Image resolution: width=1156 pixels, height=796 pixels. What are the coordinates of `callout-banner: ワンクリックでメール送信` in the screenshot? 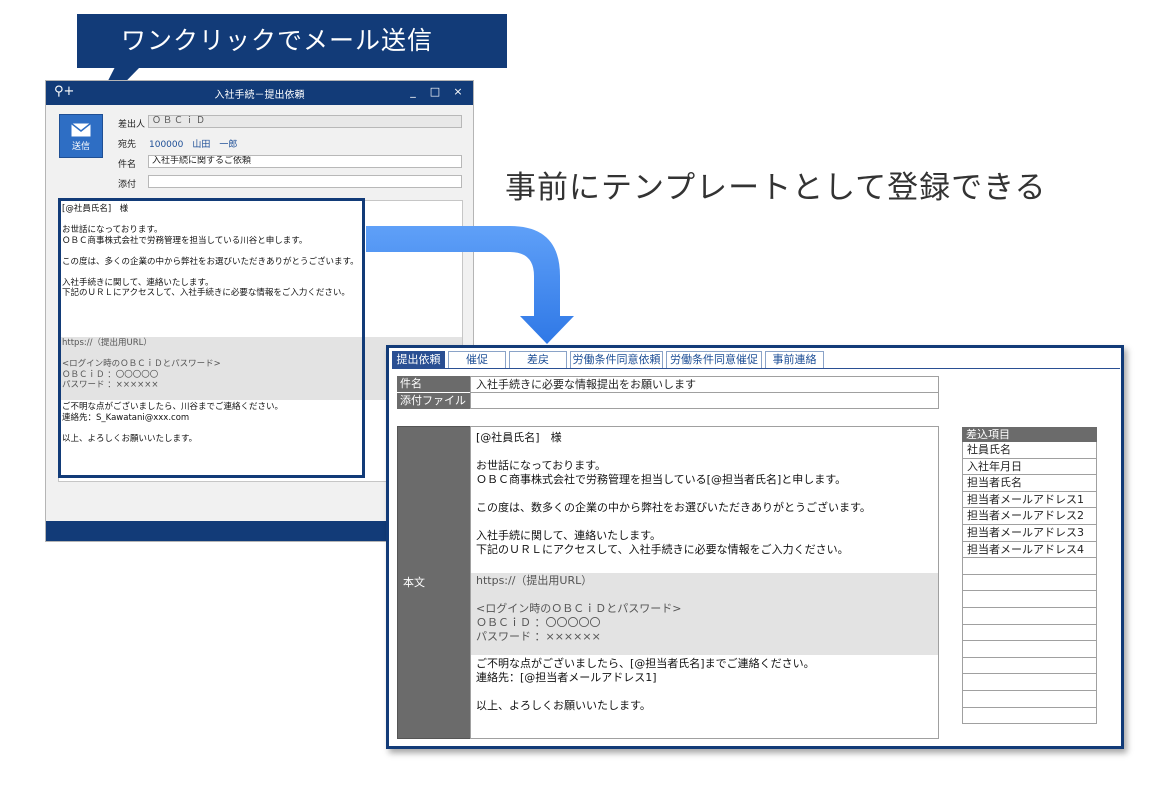 It's located at (292, 41).